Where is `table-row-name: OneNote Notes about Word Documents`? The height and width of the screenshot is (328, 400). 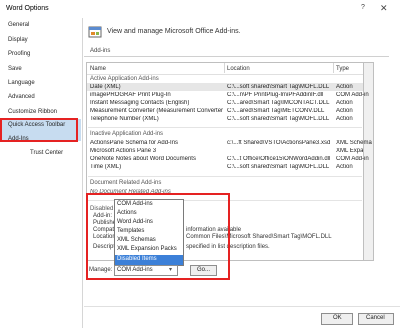
table-row-name: OneNote Notes about Word Documents is located at coordinates (156, 159).